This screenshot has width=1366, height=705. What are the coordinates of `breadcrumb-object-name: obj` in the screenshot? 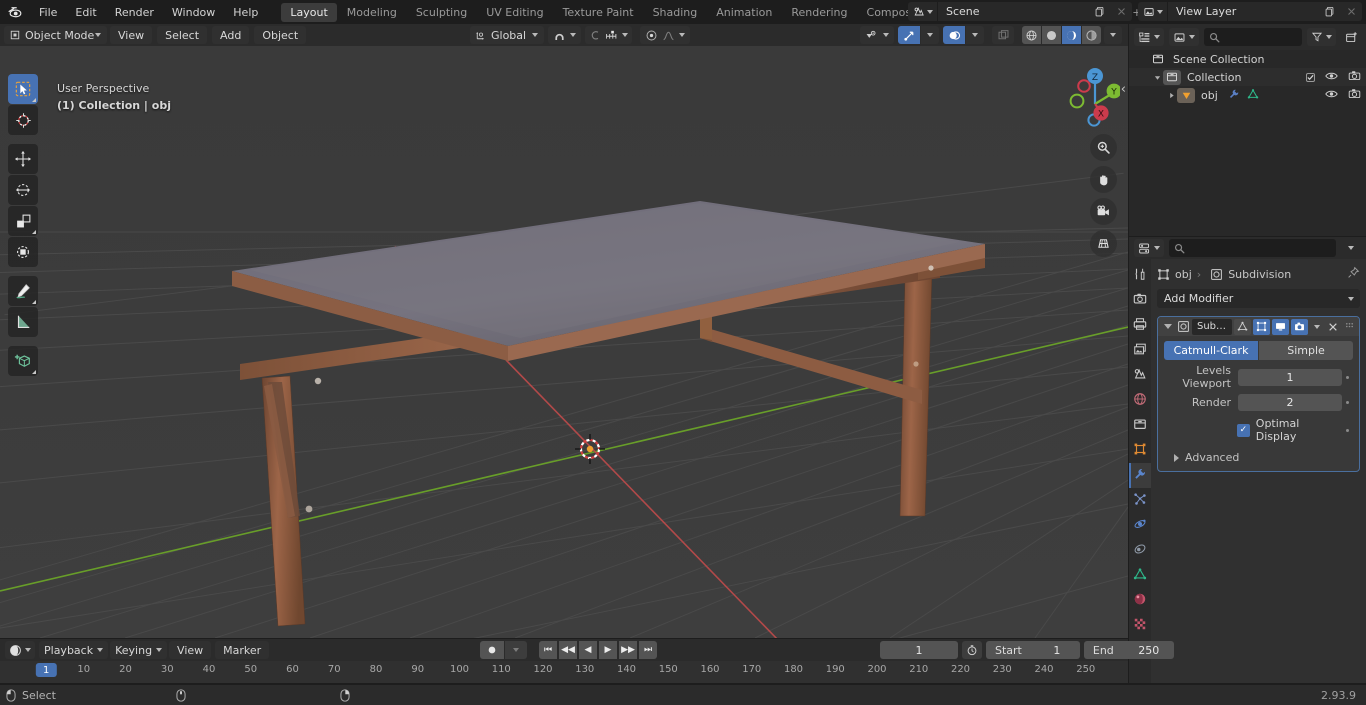 It's located at (1183, 274).